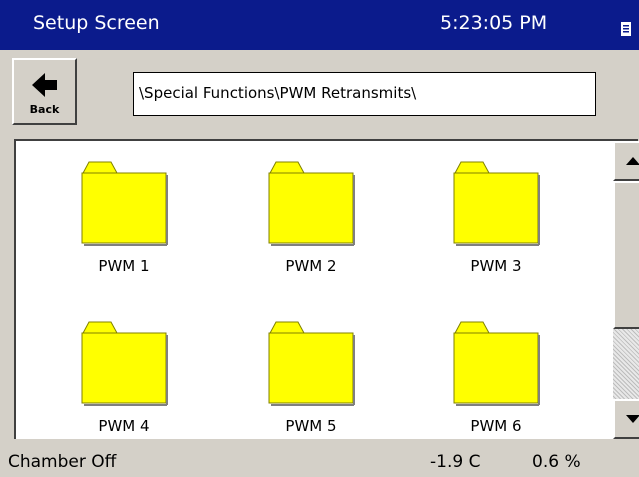 This screenshot has width=639, height=477. What do you see at coordinates (124, 426) in the screenshot?
I see `folder-label: PWM 4` at bounding box center [124, 426].